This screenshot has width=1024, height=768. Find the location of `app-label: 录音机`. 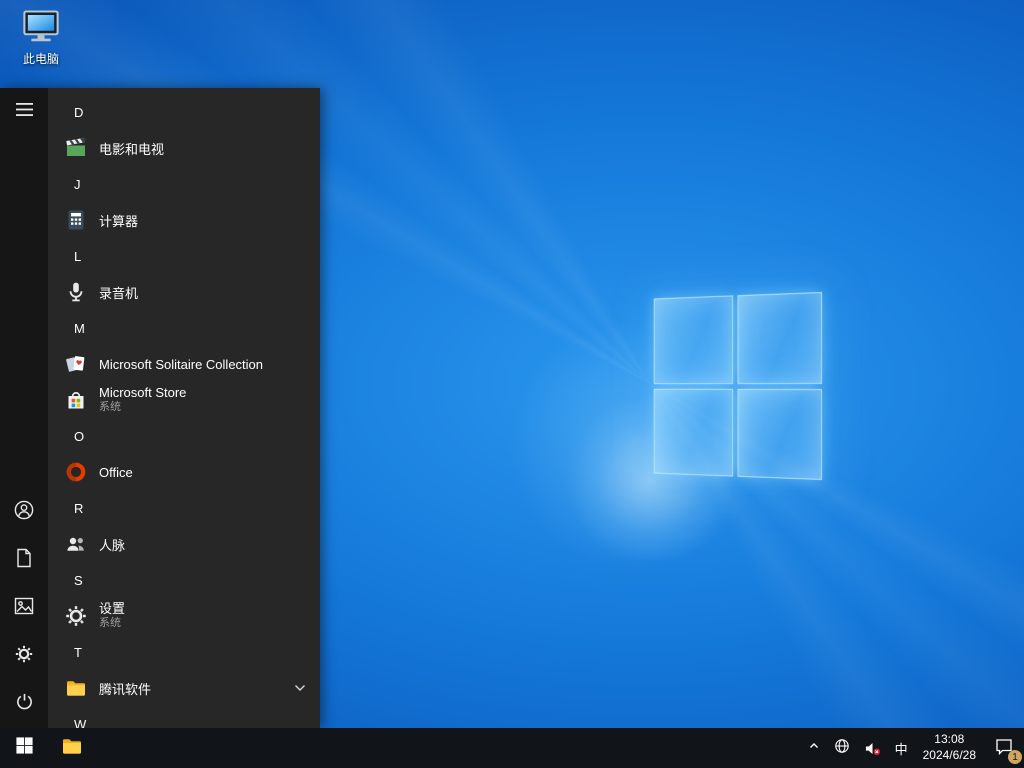

app-label: 录音机 is located at coordinates (119, 293).